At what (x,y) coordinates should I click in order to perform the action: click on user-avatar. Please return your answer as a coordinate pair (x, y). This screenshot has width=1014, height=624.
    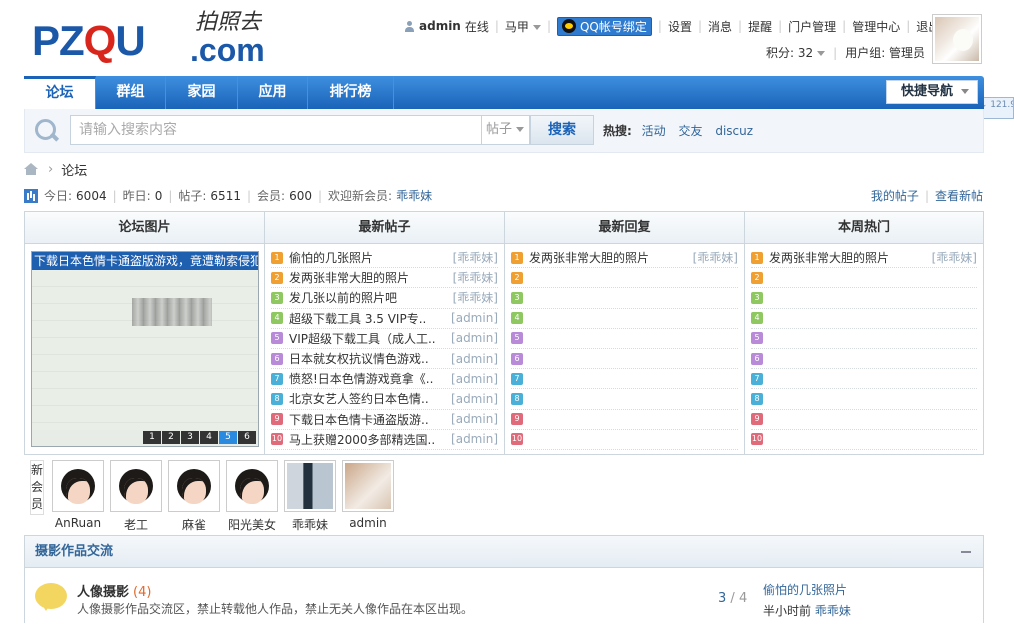
    Looking at the image, I should click on (957, 39).